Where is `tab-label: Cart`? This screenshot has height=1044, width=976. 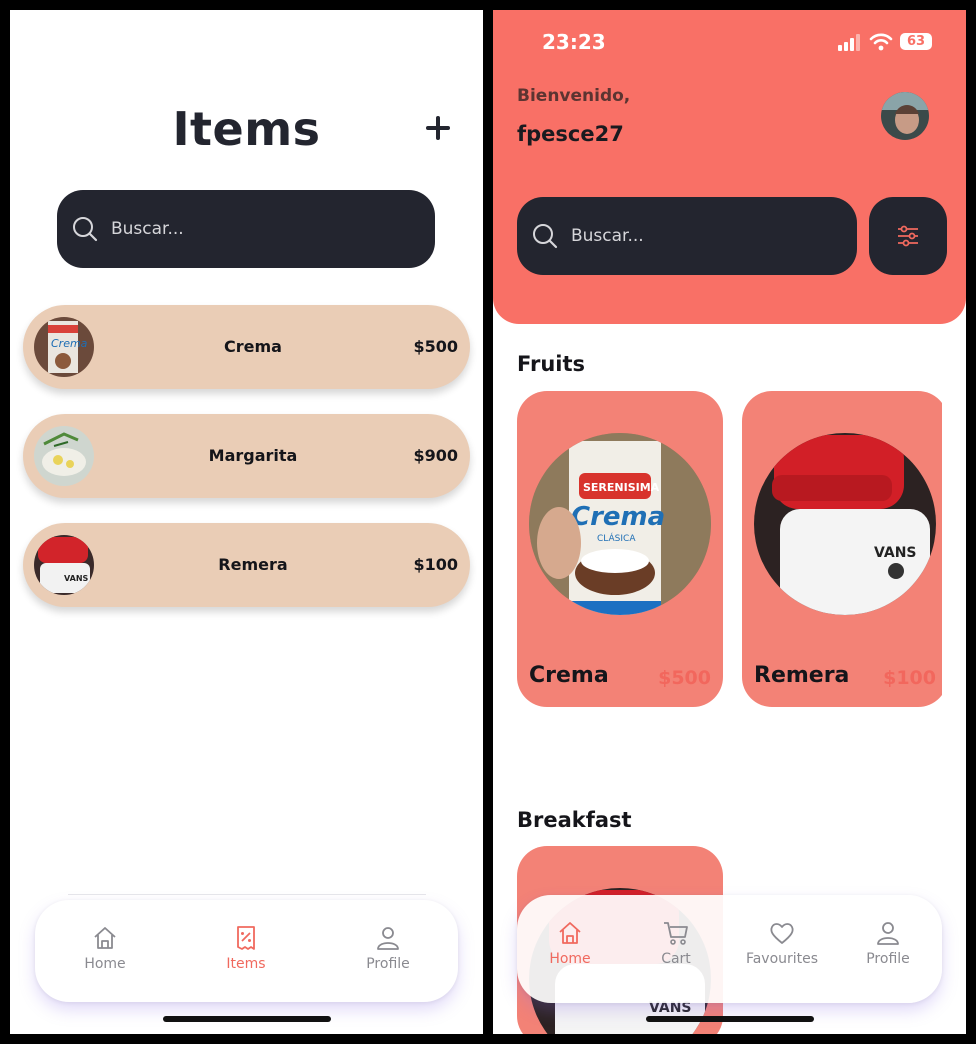 tab-label: Cart is located at coordinates (676, 959).